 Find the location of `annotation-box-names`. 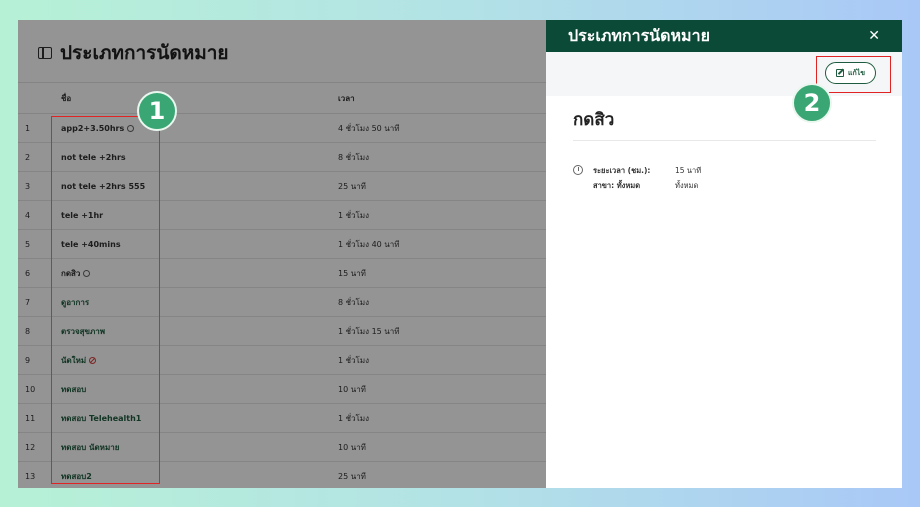

annotation-box-names is located at coordinates (105, 300).